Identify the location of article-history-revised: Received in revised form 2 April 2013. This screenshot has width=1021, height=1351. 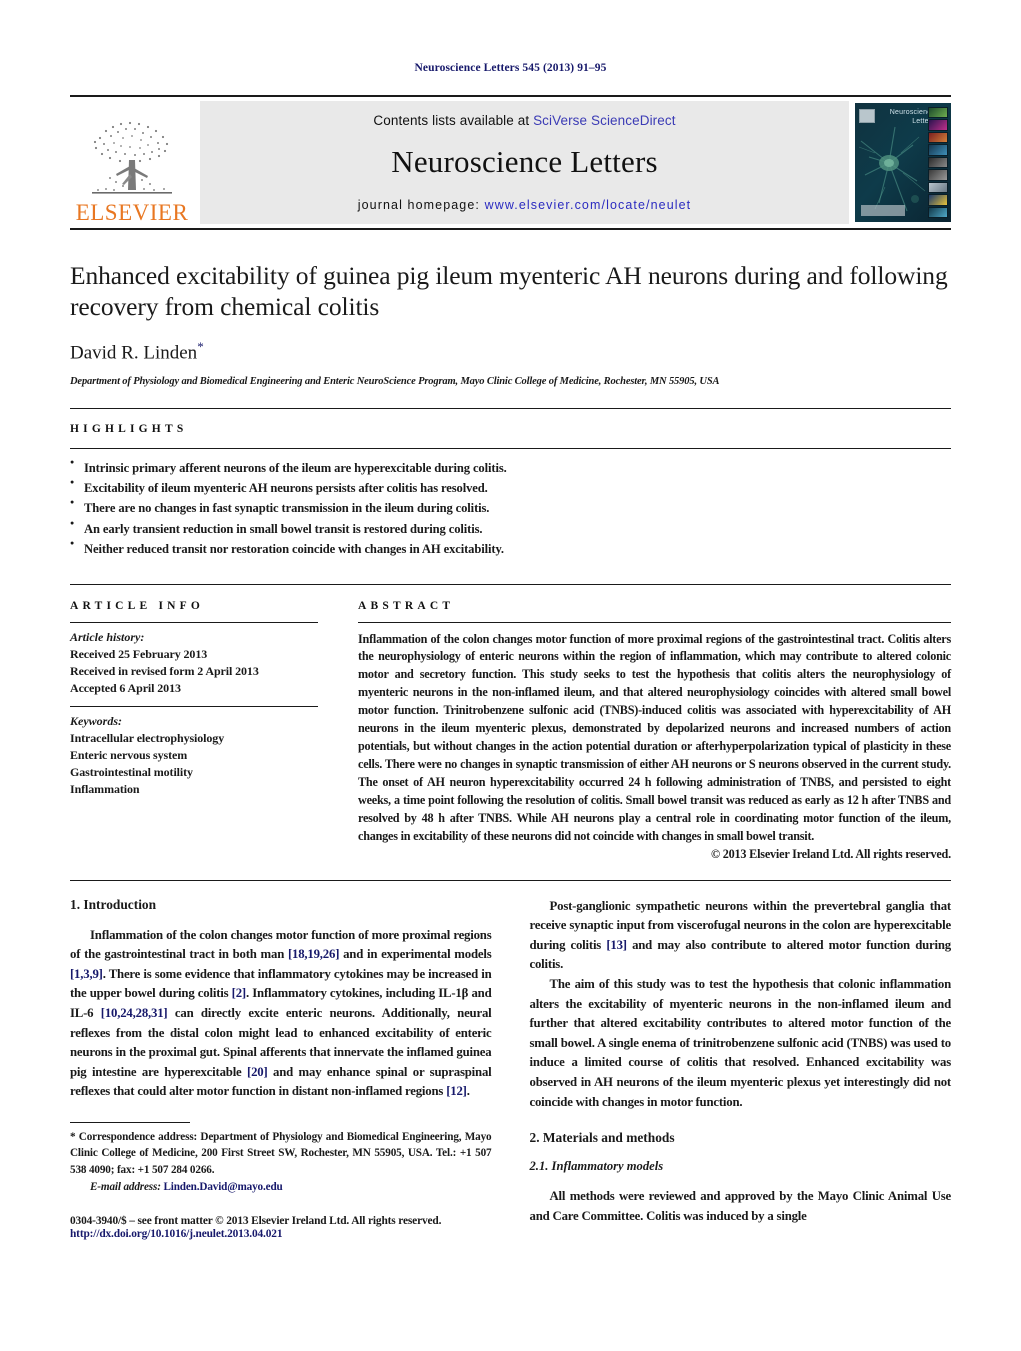
(164, 670).